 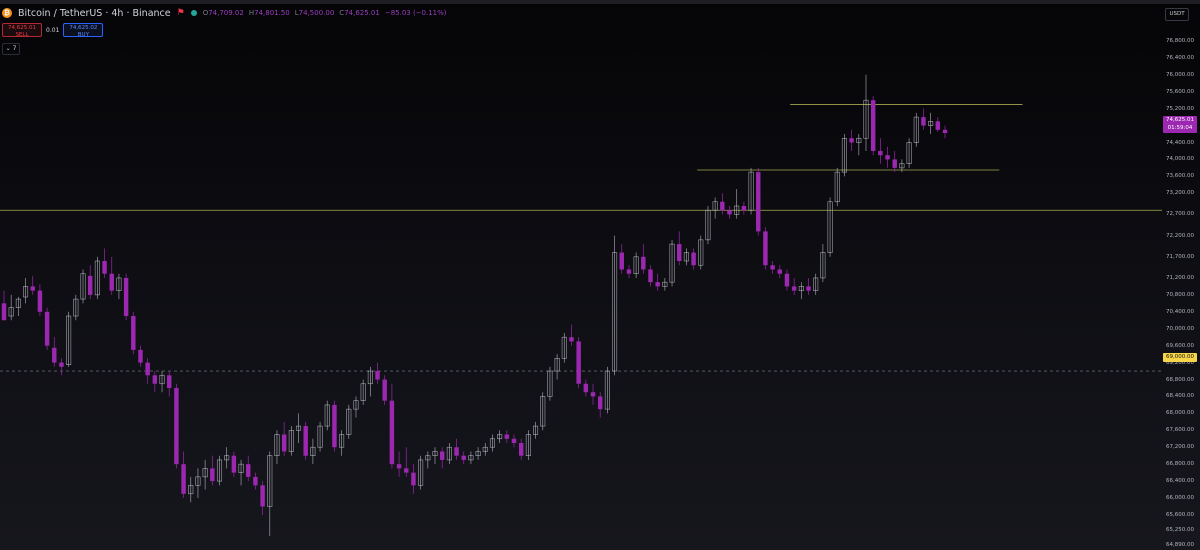 What do you see at coordinates (1180, 294) in the screenshot?
I see `price-tick: 70,800.00` at bounding box center [1180, 294].